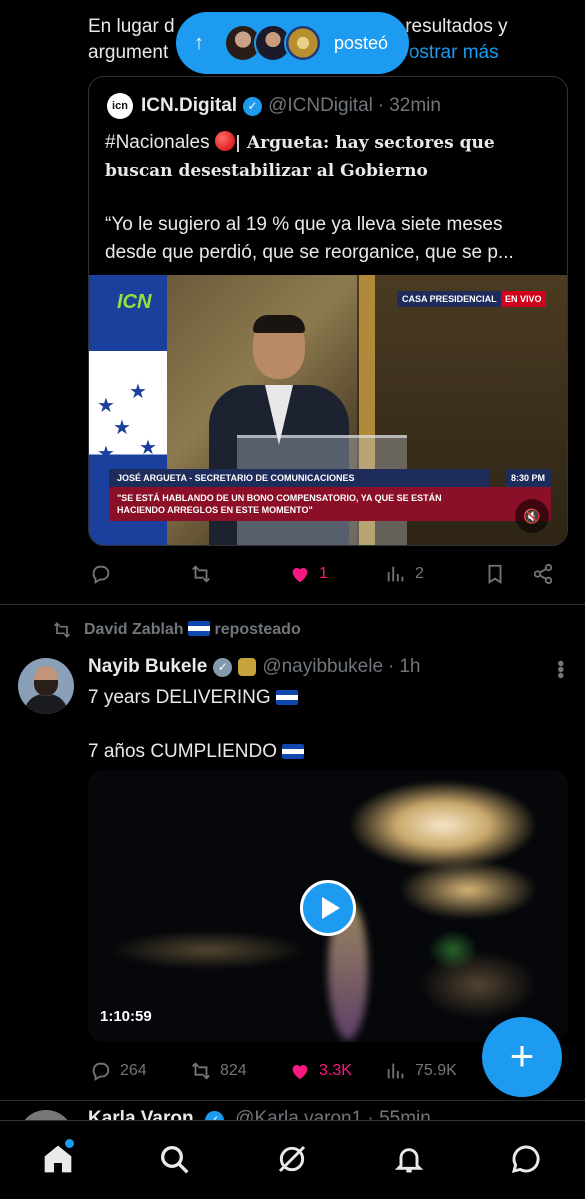 The height and width of the screenshot is (1199, 585). I want to click on play-button, so click(328, 908).